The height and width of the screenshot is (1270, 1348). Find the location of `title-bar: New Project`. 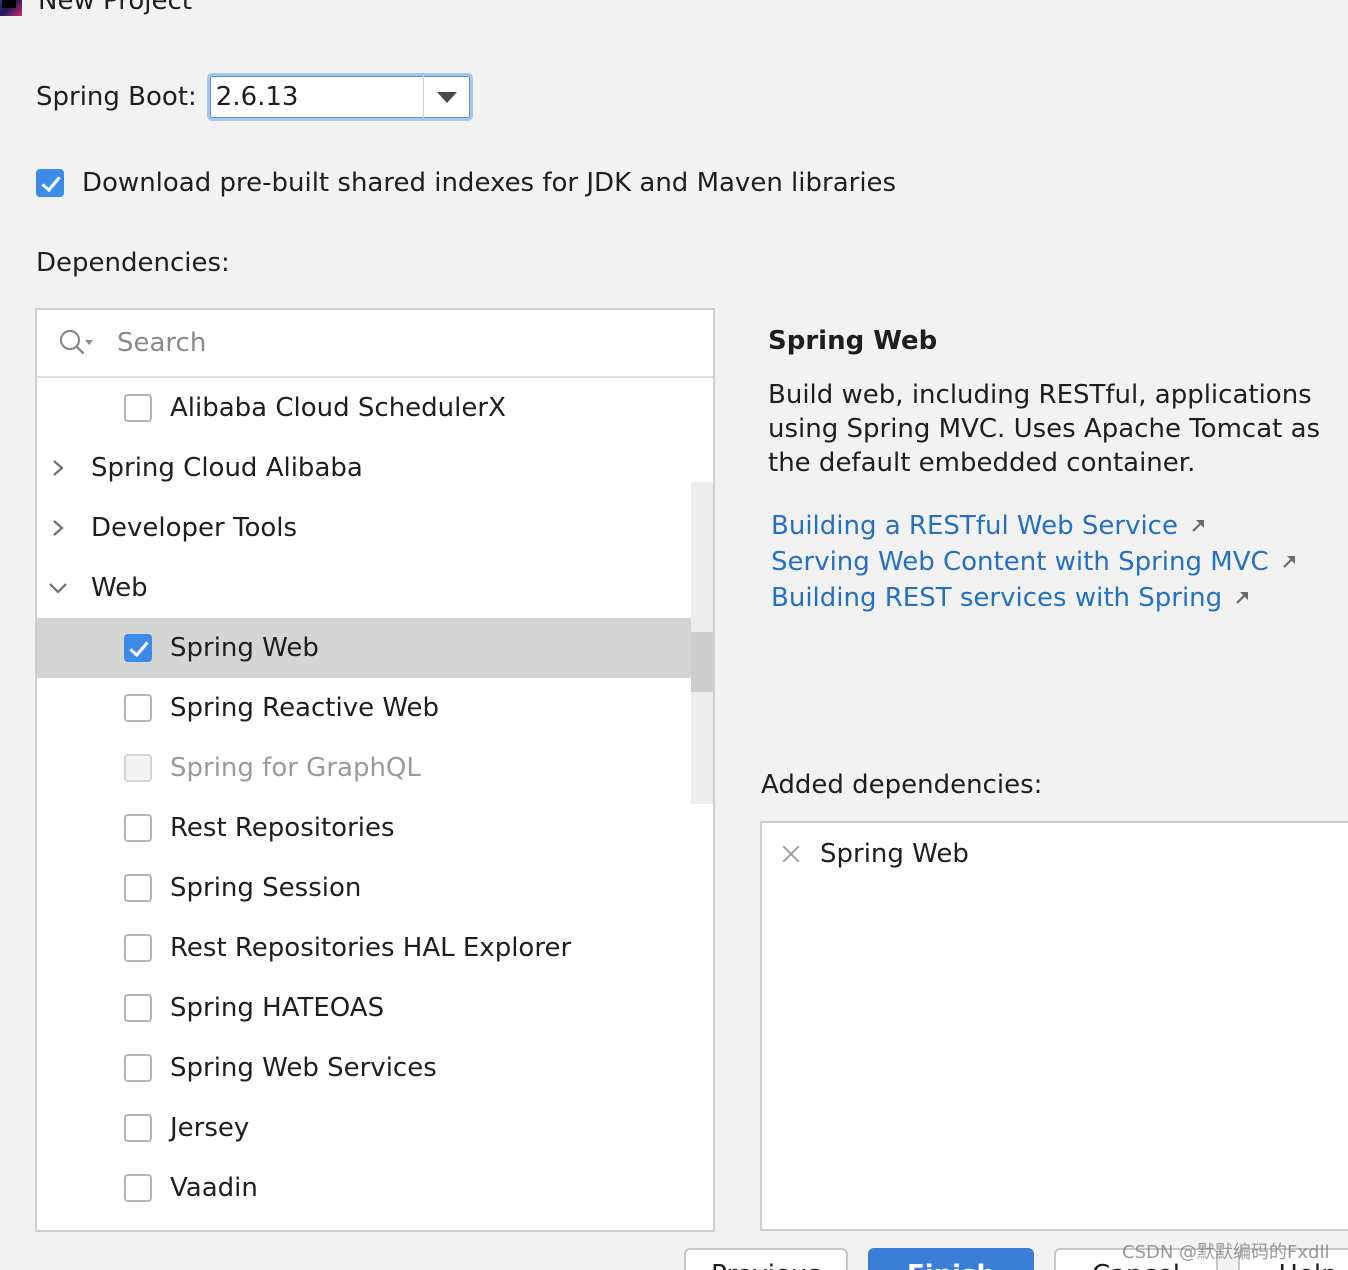

title-bar: New Project is located at coordinates (96, 8).